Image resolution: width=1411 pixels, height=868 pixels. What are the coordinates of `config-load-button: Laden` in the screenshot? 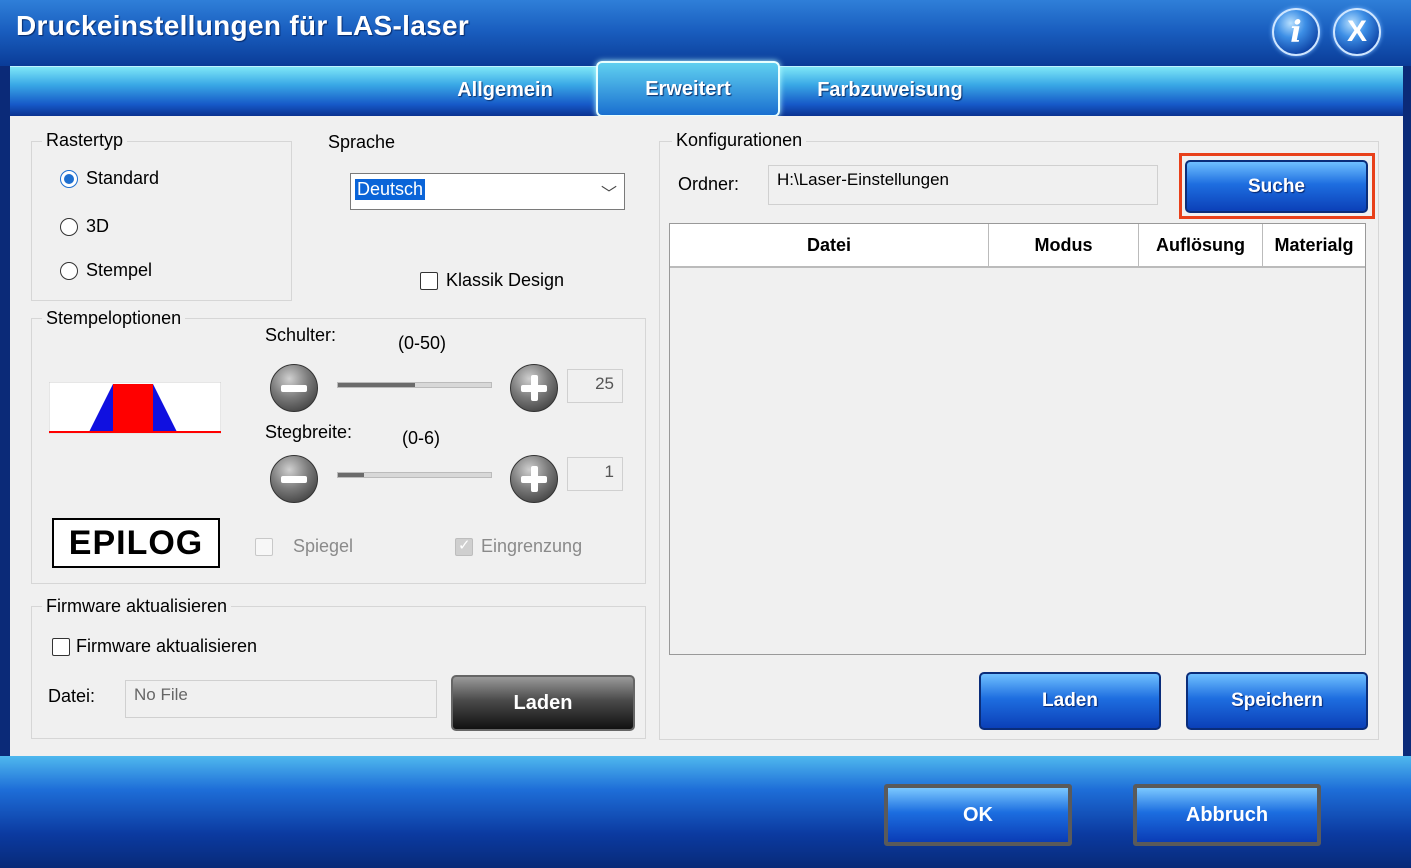 It's located at (1070, 701).